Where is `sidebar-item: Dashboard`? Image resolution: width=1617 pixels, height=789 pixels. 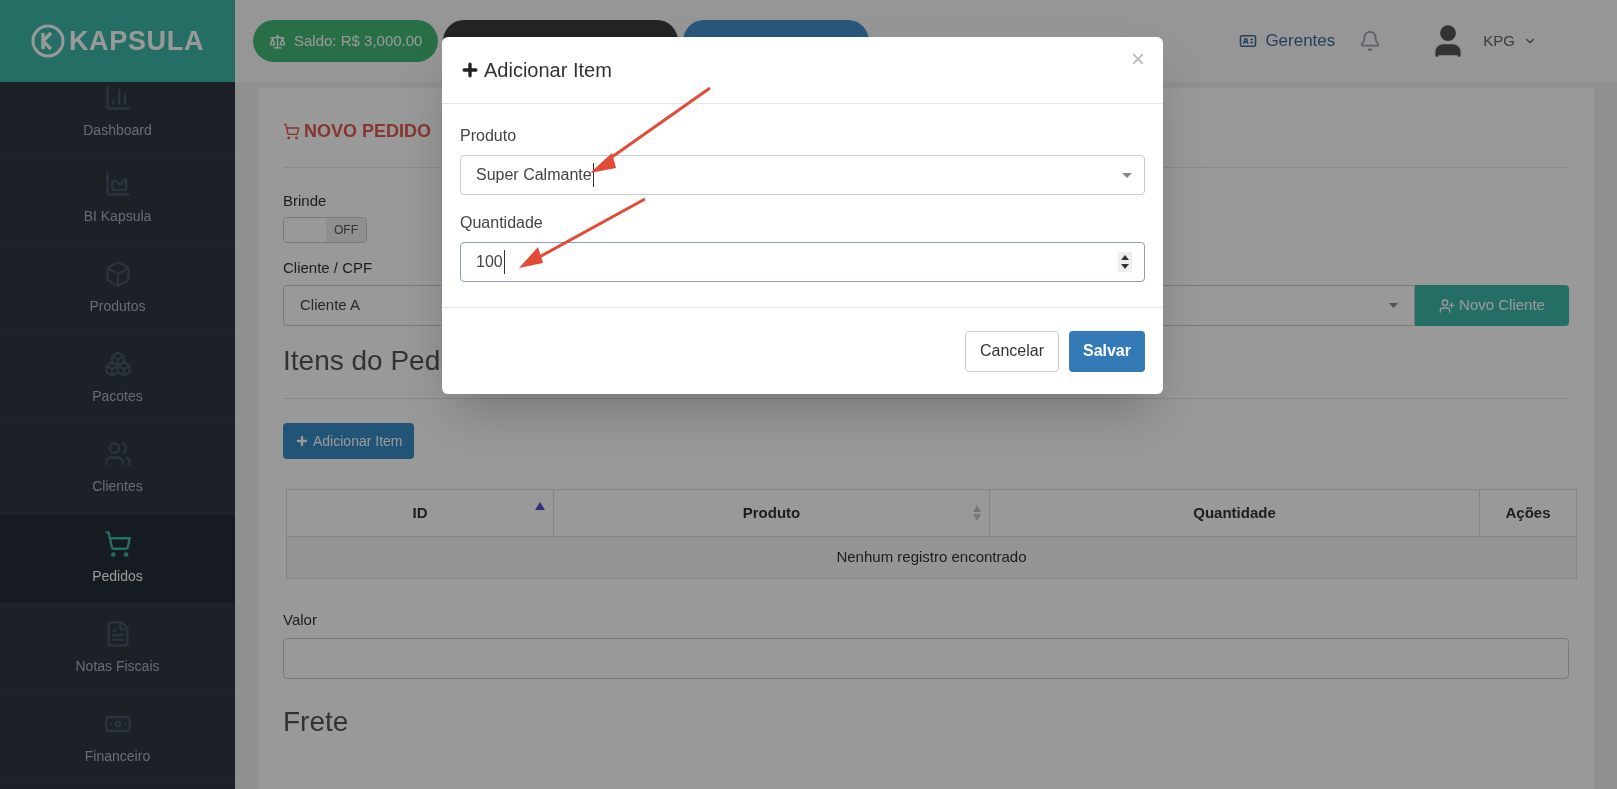
sidebar-item: Dashboard is located at coordinates (117, 118).